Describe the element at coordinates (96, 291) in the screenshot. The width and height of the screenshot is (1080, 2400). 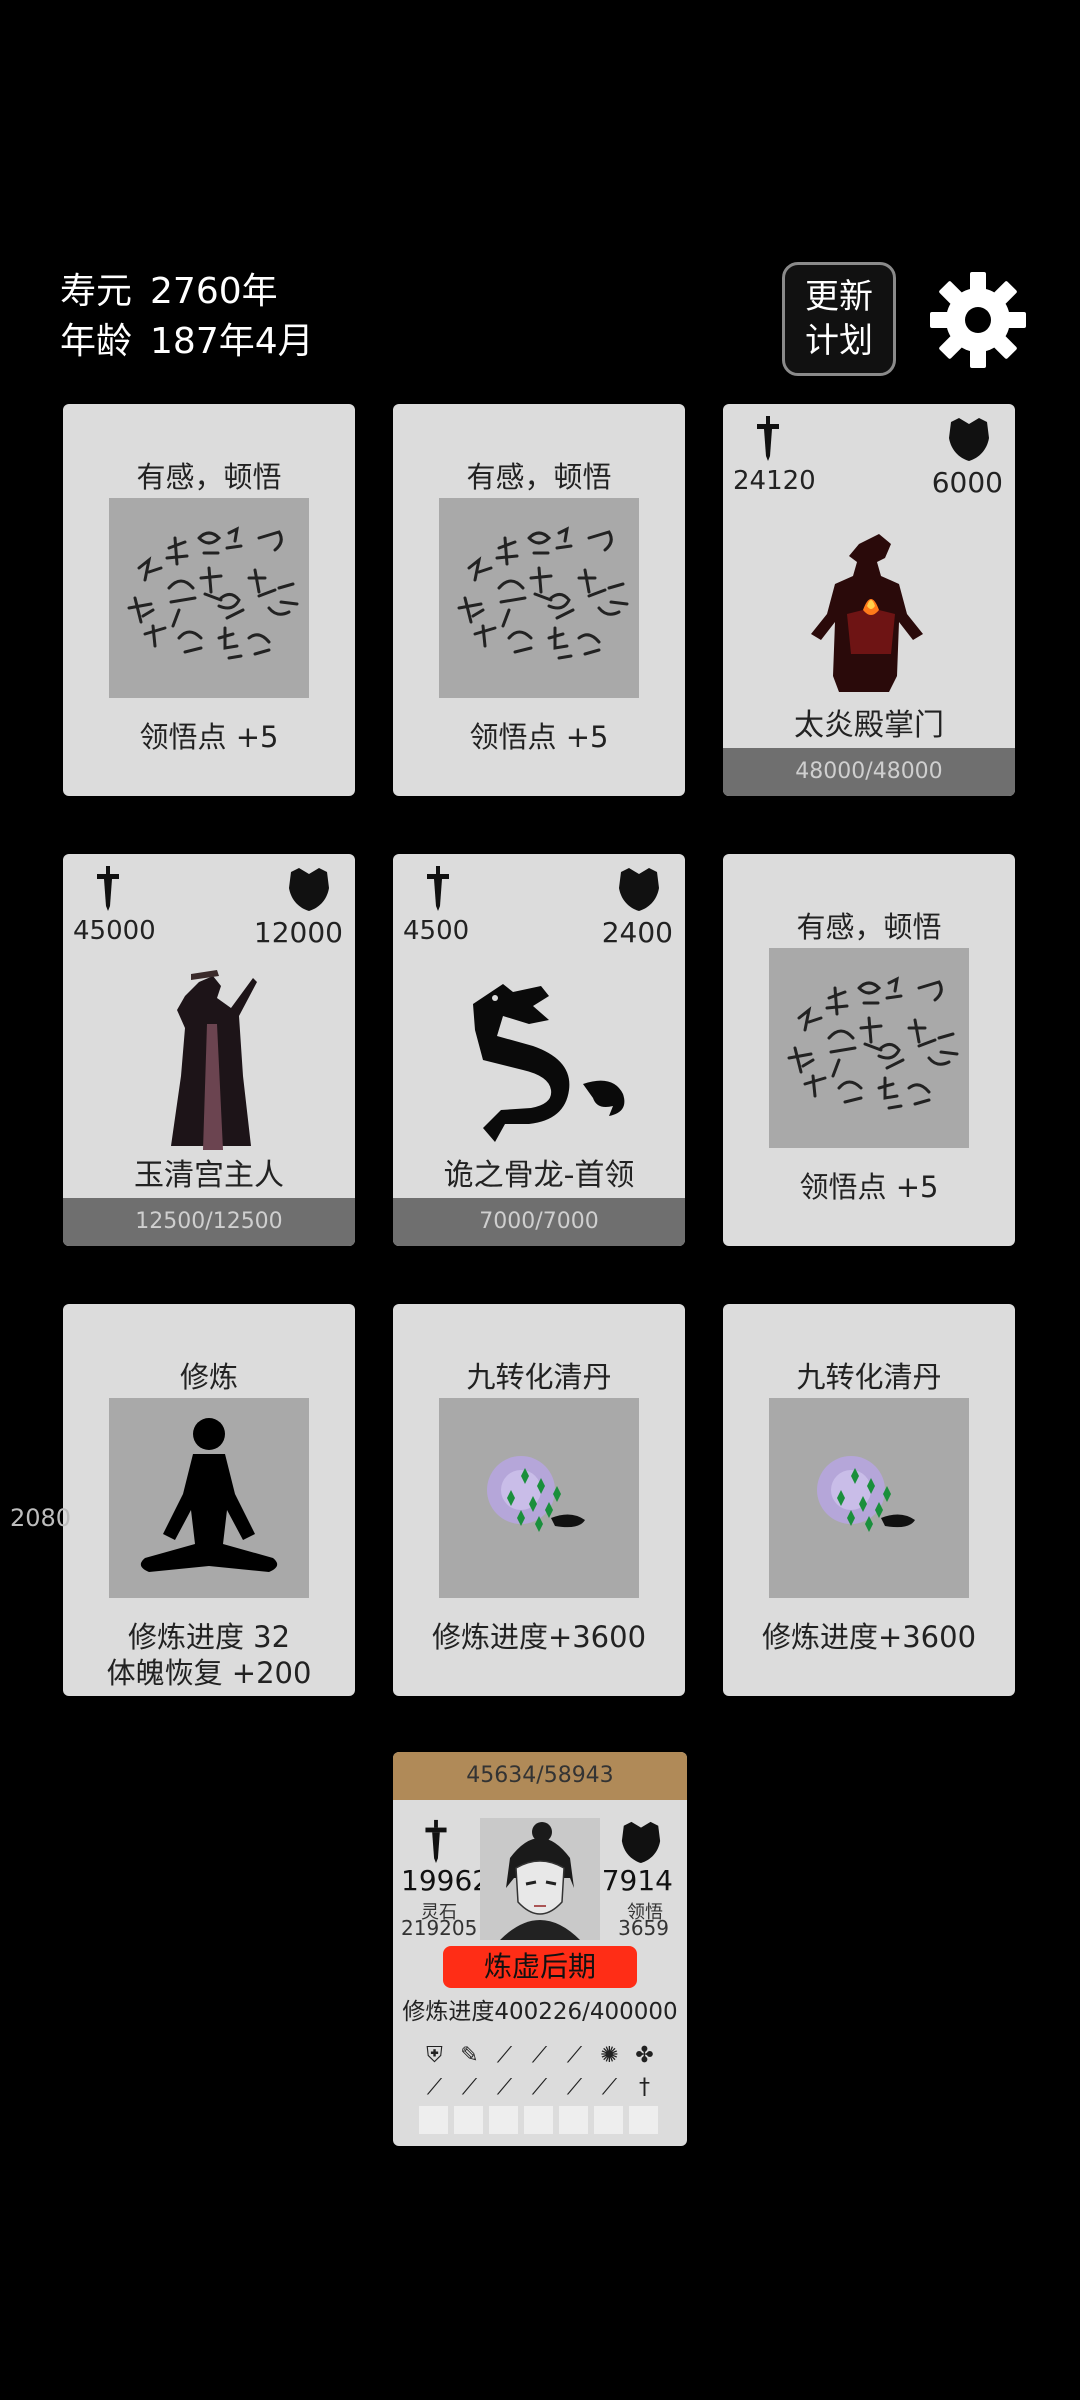
I see `lifespan-label: 寿元` at that location.